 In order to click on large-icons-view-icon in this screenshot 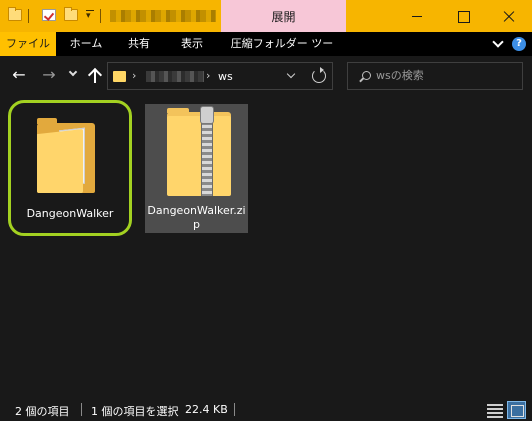, I will do `click(516, 410)`.